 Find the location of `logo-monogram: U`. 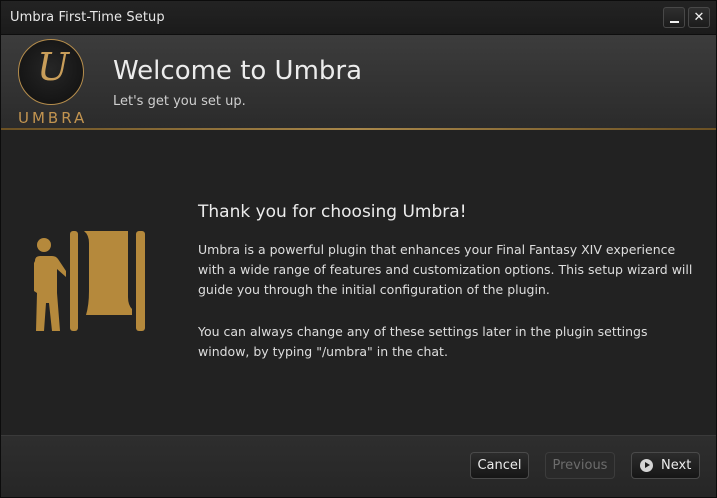

logo-monogram: U is located at coordinates (53, 67).